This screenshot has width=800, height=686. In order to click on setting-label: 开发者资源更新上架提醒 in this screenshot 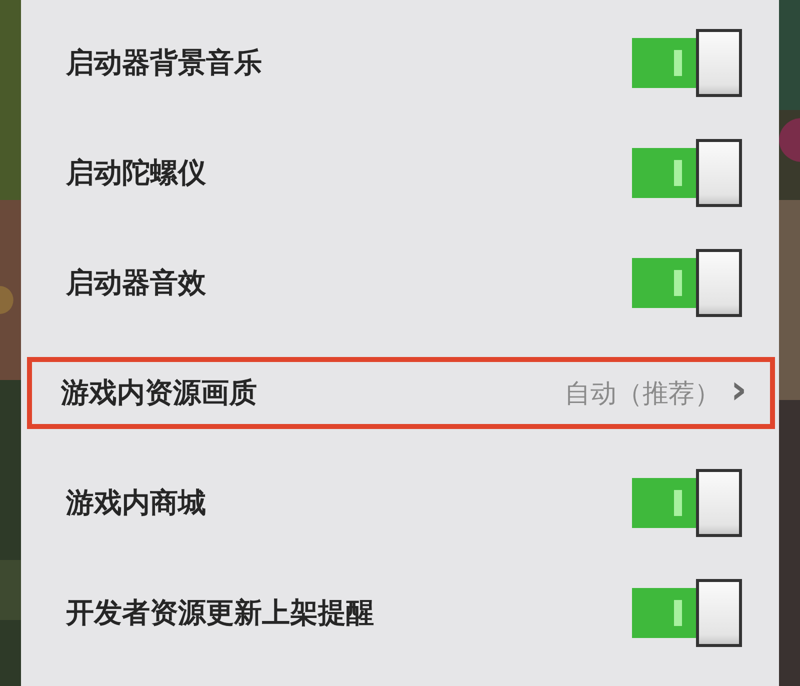, I will do `click(220, 613)`.